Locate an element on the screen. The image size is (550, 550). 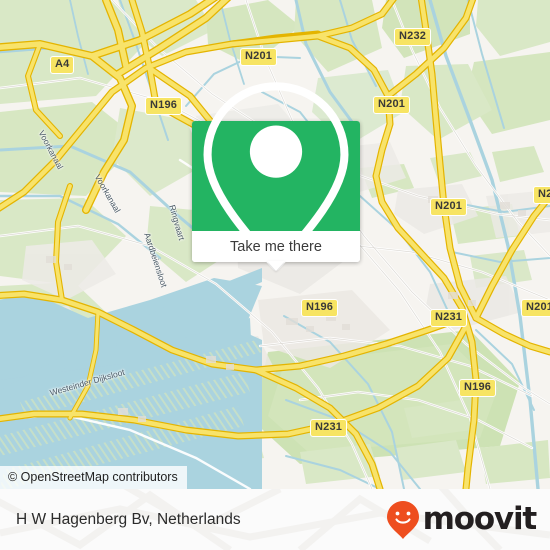
popup-tail is located at coordinates (276, 266).